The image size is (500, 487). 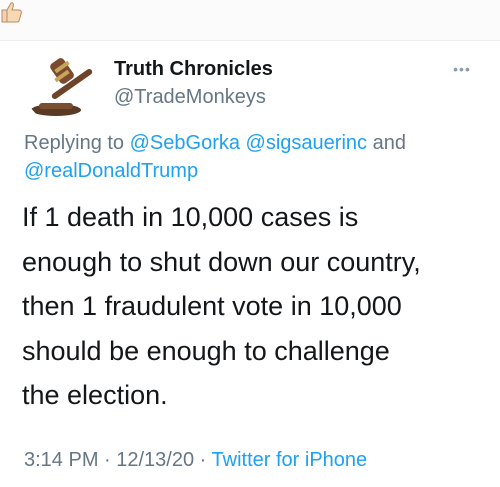 I want to click on previous-tweet-action-bar, so click(x=250, y=20).